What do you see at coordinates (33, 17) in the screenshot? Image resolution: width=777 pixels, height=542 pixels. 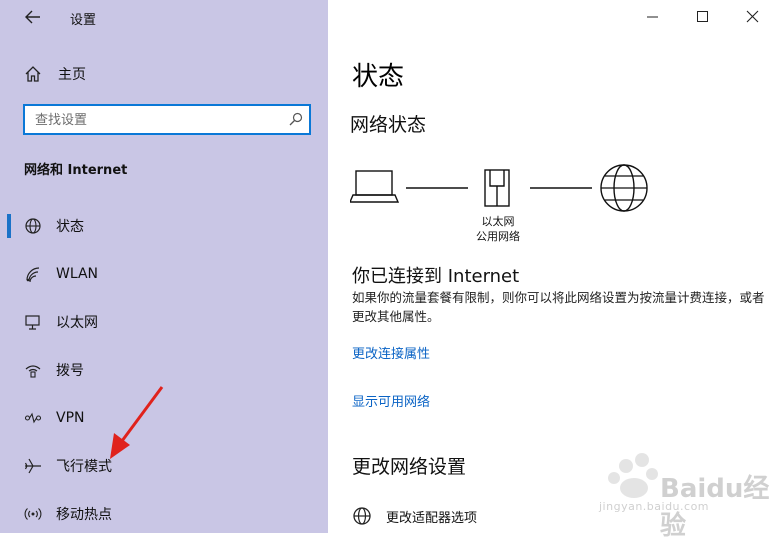 I see `back-arrow-icon` at bounding box center [33, 17].